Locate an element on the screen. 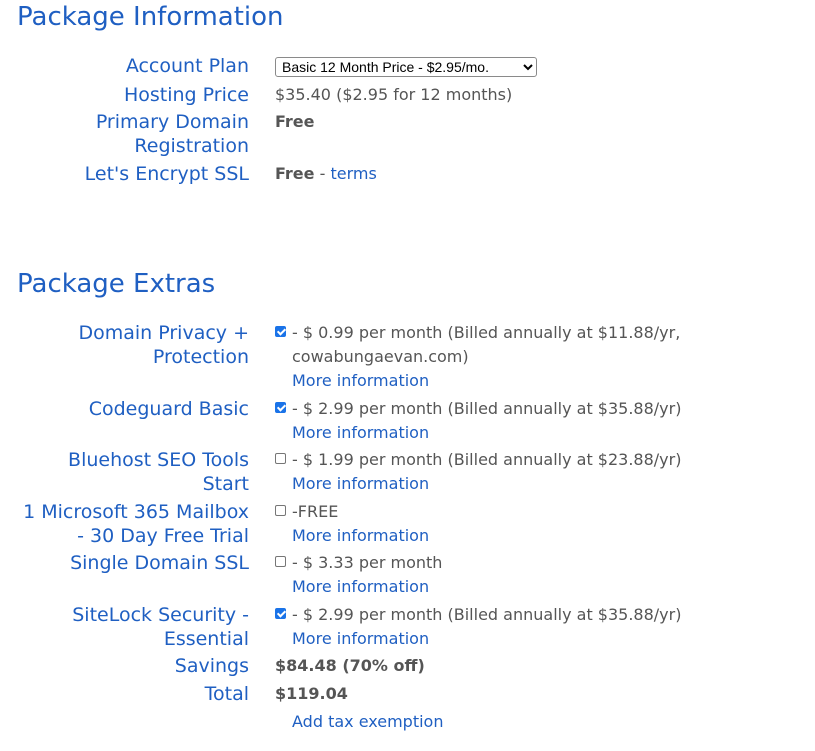 Image resolution: width=815 pixels, height=751 pixels. sitelock-more-info-link: More information is located at coordinates (360, 639).